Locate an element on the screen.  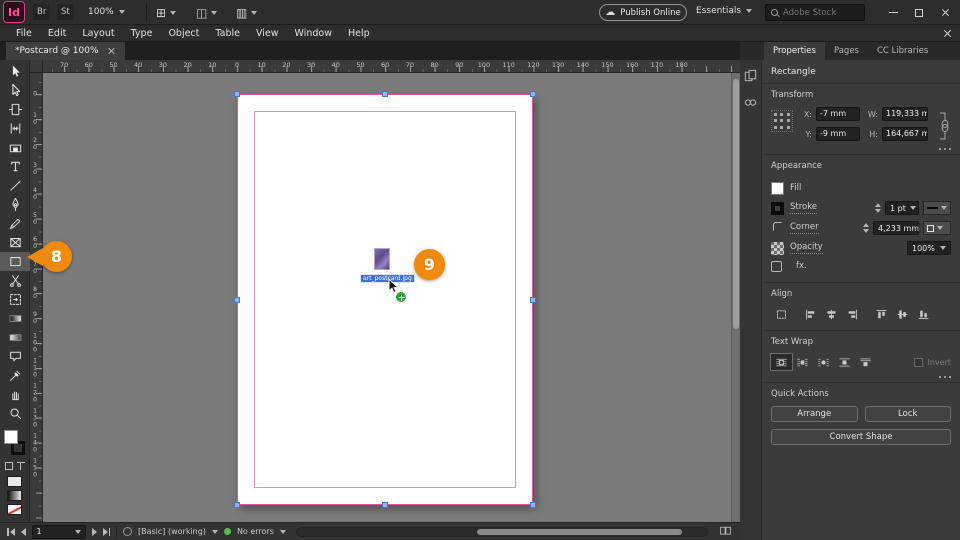
adobe-stock-search is located at coordinates (815, 12).